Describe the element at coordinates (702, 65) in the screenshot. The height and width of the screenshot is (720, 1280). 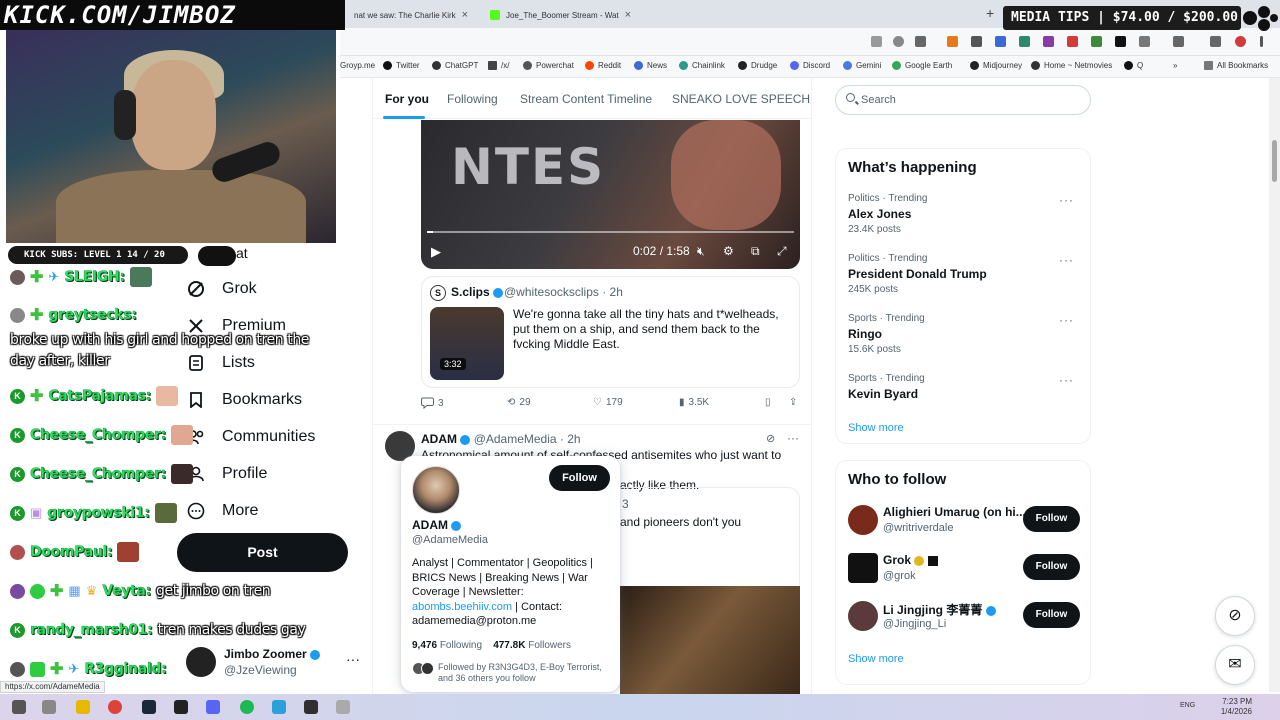
I see `bookmark-item: Chainlink` at that location.